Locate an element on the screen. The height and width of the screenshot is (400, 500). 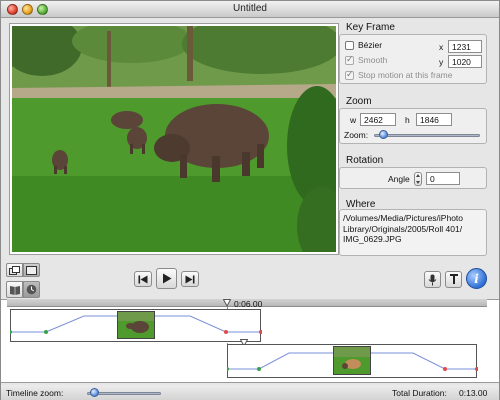
rotation-title: Rotation is located at coordinates (365, 160).